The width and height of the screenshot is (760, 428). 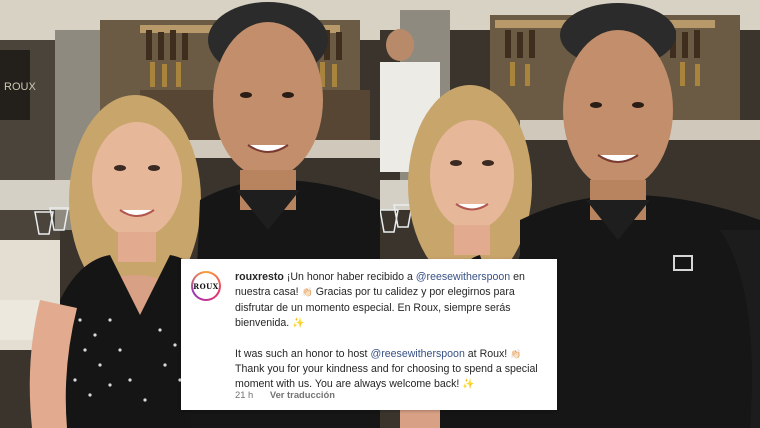 I want to click on comment-username: rouxresto, so click(x=259, y=277).